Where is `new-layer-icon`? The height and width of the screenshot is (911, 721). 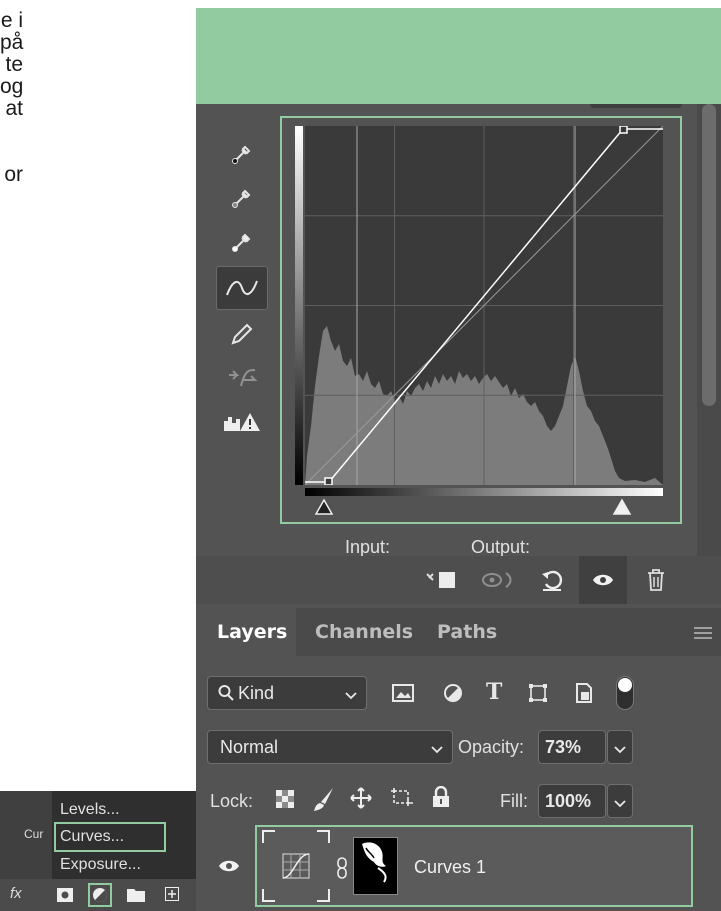 new-layer-icon is located at coordinates (172, 896).